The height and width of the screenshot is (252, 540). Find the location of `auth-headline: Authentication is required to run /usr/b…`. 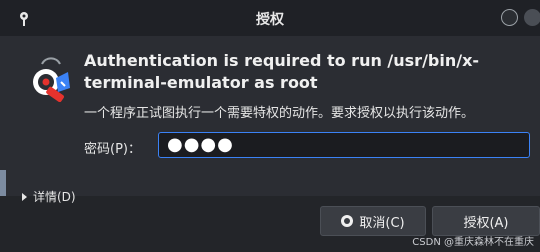

auth-headline: Authentication is required to run /usr/b… is located at coordinates (282, 71).